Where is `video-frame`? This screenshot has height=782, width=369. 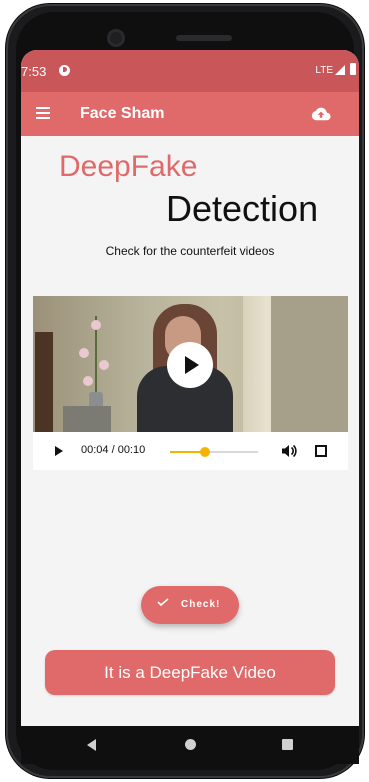 video-frame is located at coordinates (190, 364).